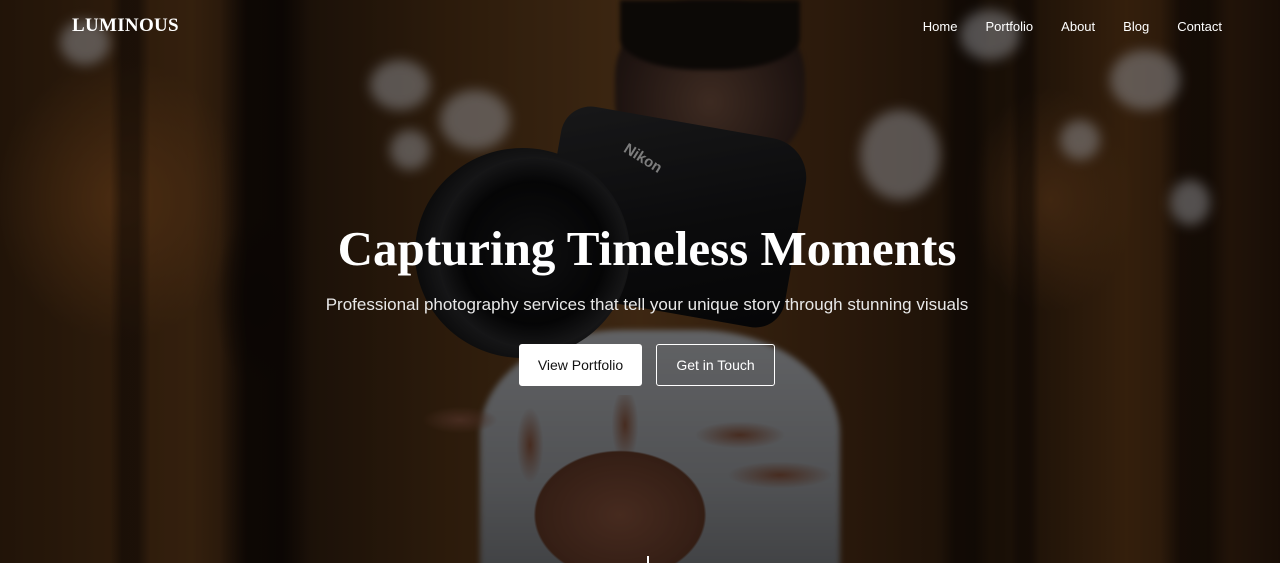  Describe the element at coordinates (1078, 26) in the screenshot. I see `nav-link-about: About` at that location.